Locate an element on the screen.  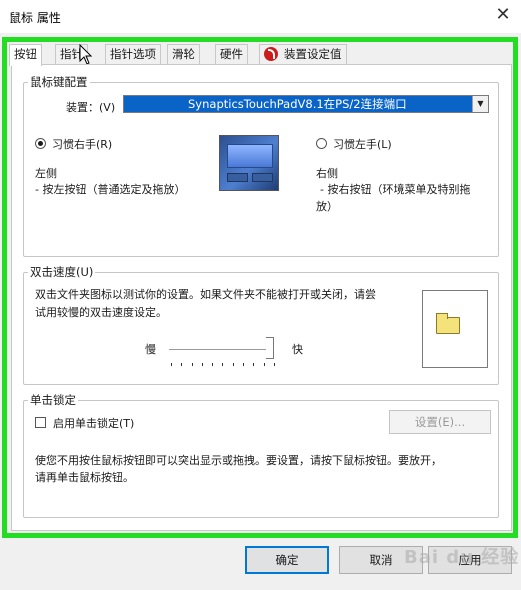
tab-hardware: 硬件 is located at coordinates (231, 54).